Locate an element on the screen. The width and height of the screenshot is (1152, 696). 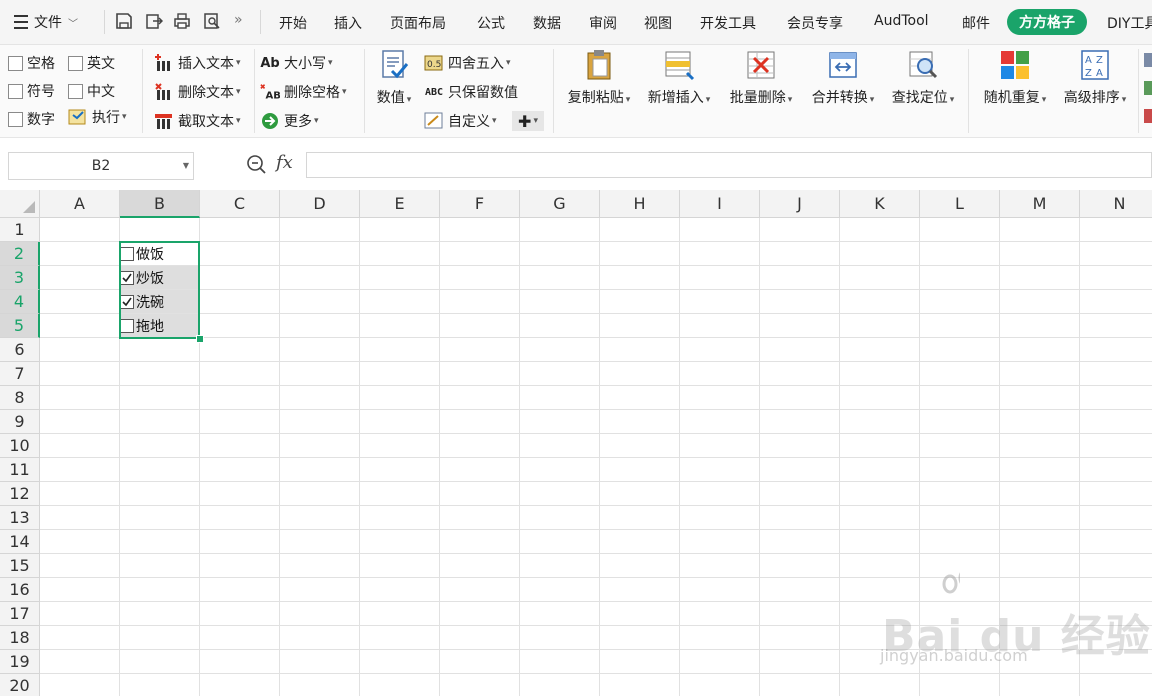
column-header-d: D is located at coordinates (320, 204).